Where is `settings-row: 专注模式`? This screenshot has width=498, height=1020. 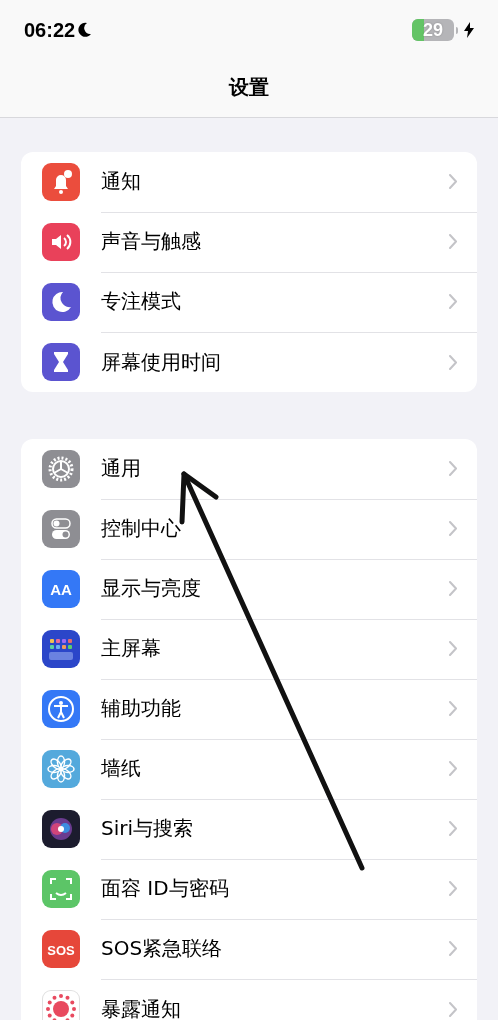 settings-row: 专注模式 is located at coordinates (249, 302).